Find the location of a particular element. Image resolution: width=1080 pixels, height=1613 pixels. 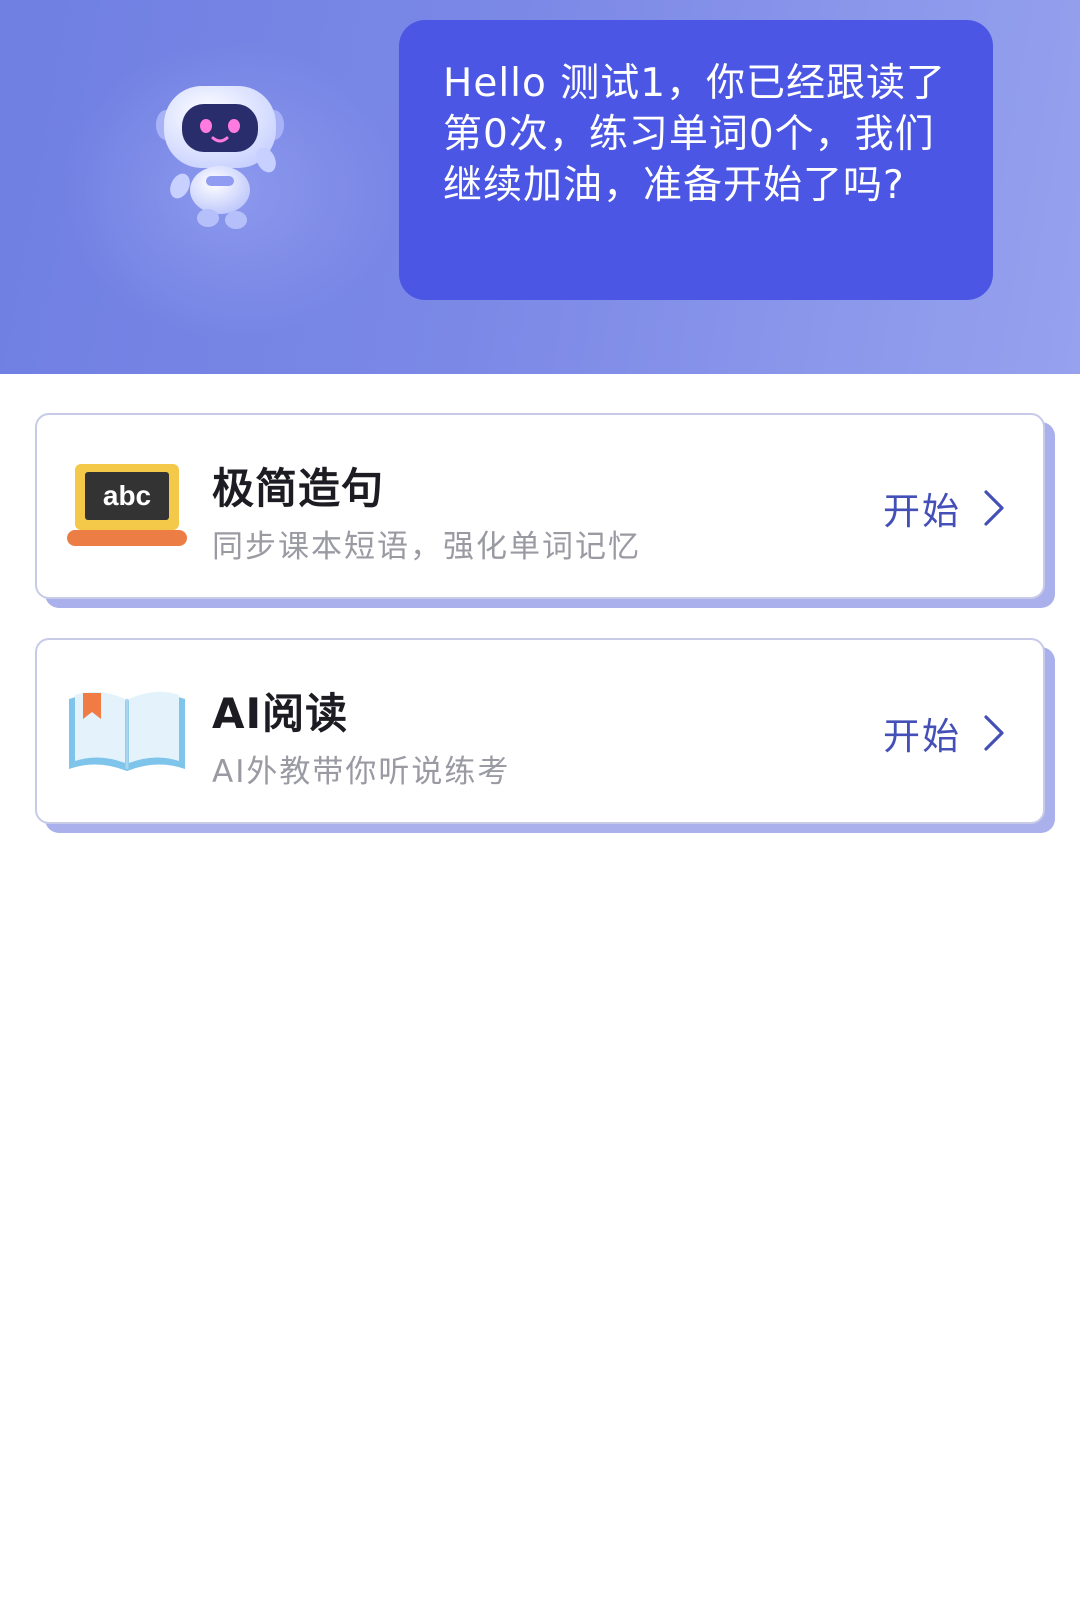

abc-icon-text: abc is located at coordinates (127, 495).